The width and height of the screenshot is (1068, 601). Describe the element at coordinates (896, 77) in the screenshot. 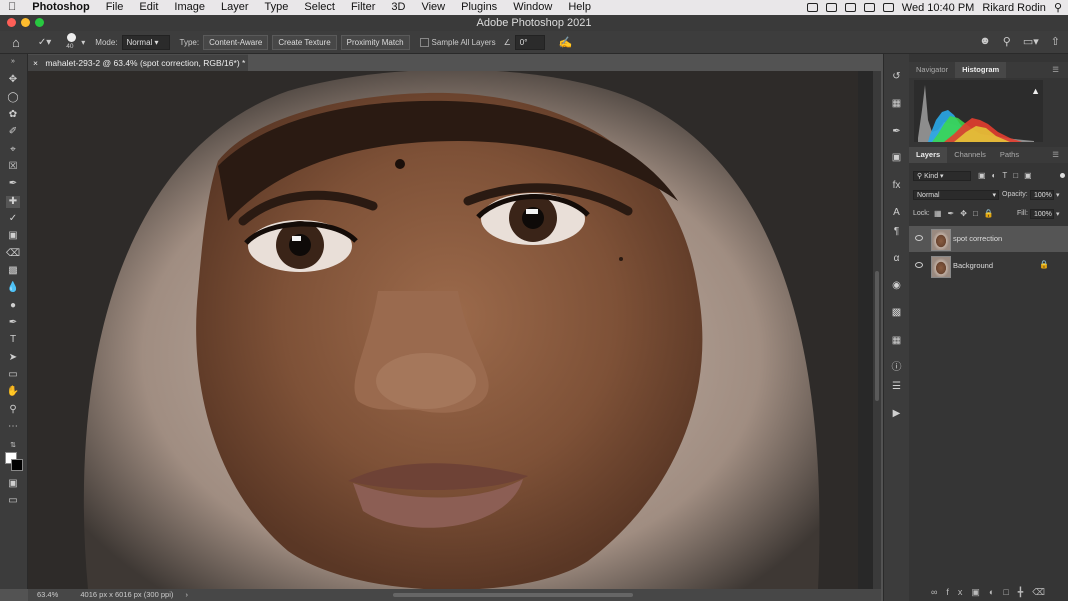

I see `history-icon: ↺` at that location.